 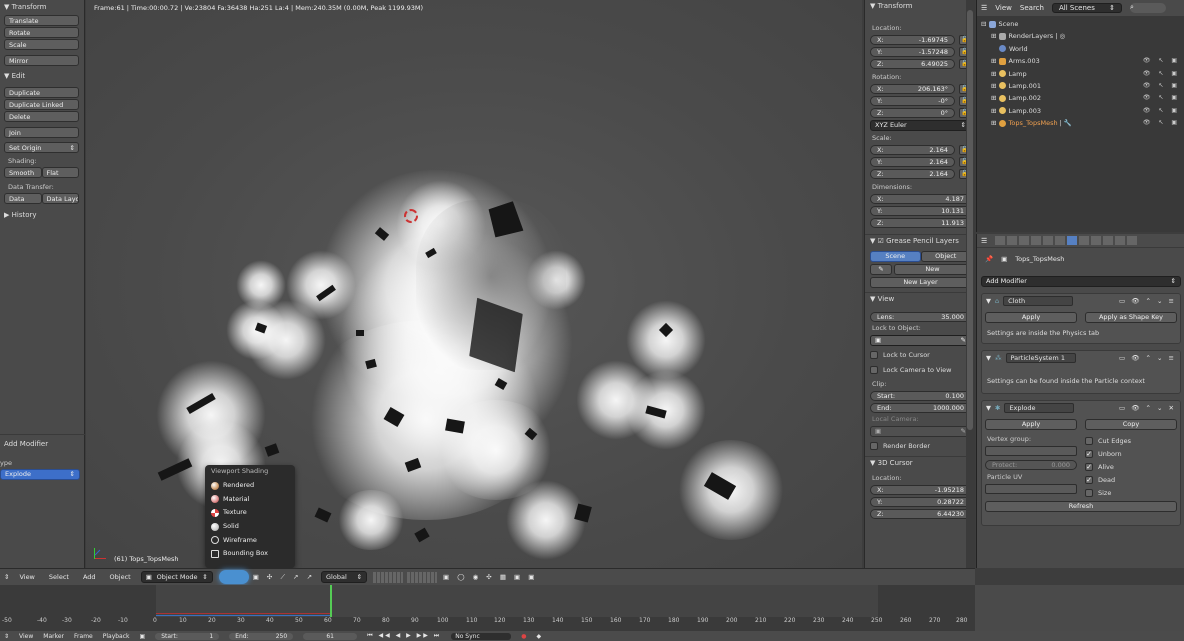 I want to click on frame-menu: Frame, so click(x=83, y=636).